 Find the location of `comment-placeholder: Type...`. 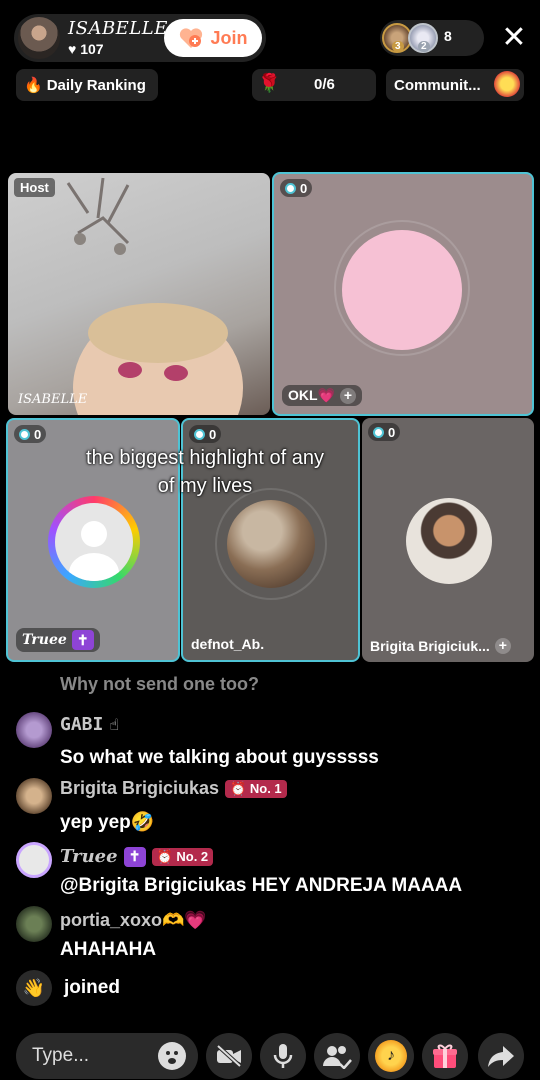

comment-placeholder: Type... is located at coordinates (61, 1055).